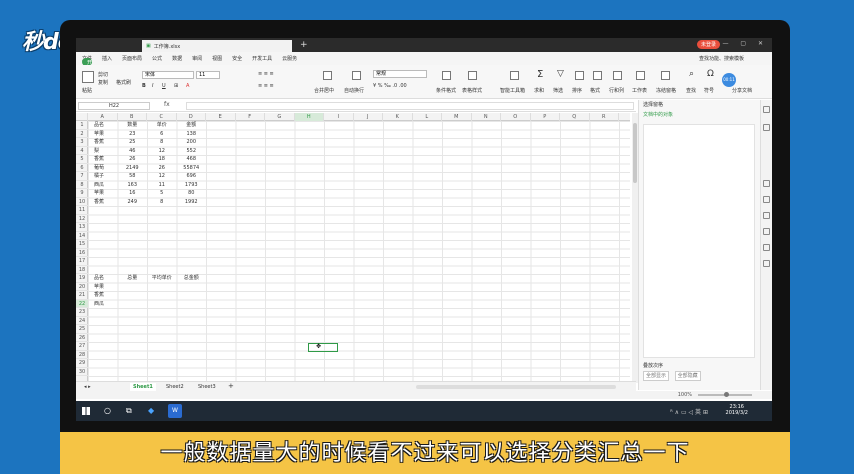 This screenshot has width=854, height=474. What do you see at coordinates (398, 117) in the screenshot?
I see `column-header: K` at bounding box center [398, 117].